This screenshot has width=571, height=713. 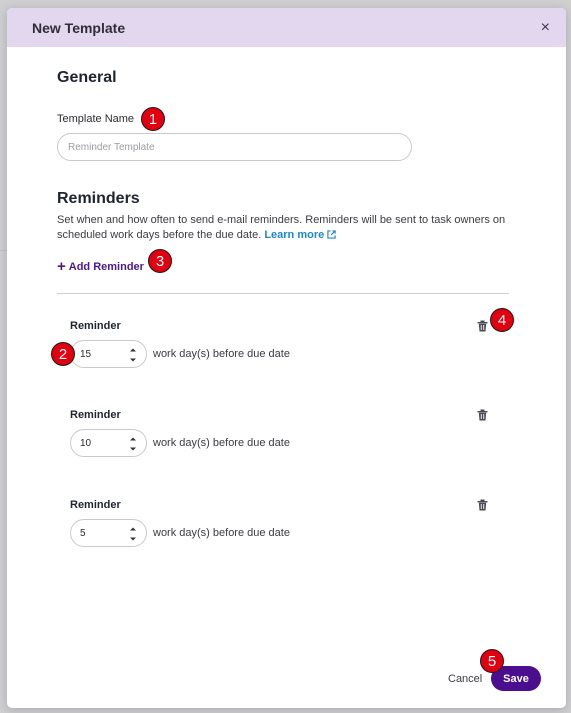 I want to click on reminder-days-stepper: 15, so click(x=108, y=354).